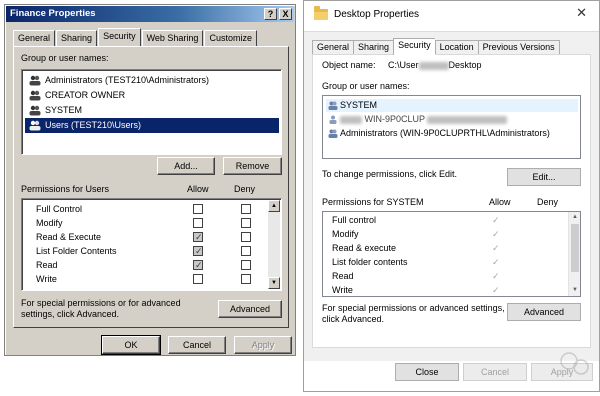 The height and width of the screenshot is (396, 600). I want to click on list-item-selected: Users (TEST210\Users), so click(152, 125).